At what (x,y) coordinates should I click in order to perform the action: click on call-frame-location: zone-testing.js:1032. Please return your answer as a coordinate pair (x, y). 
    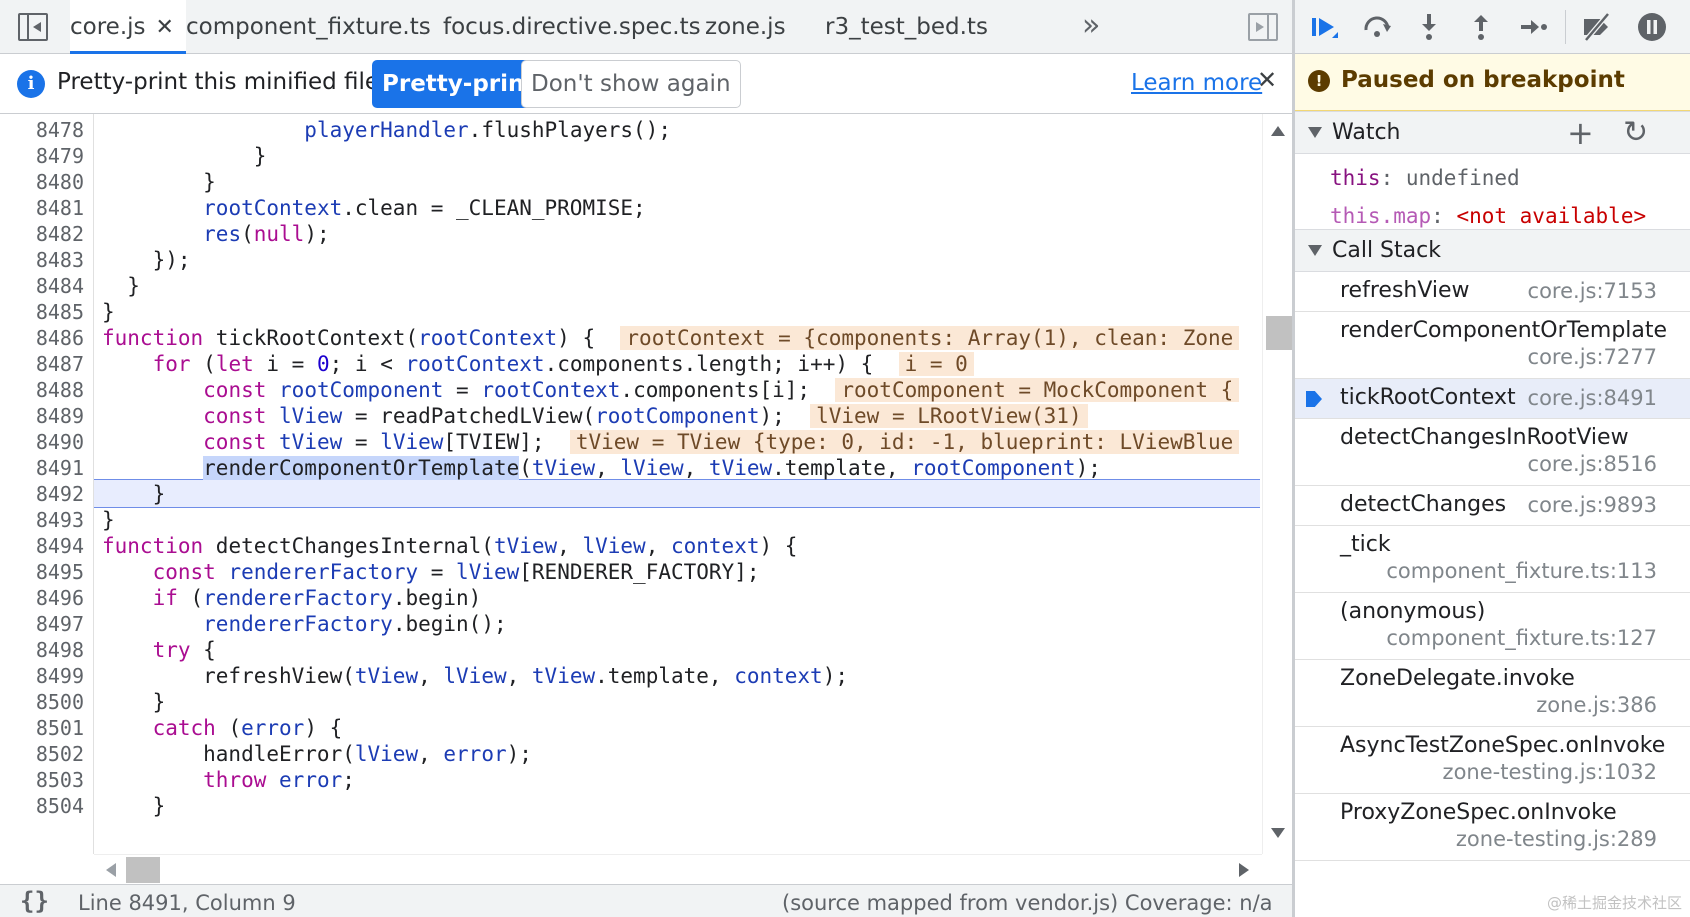
    Looking at the image, I should click on (1550, 772).